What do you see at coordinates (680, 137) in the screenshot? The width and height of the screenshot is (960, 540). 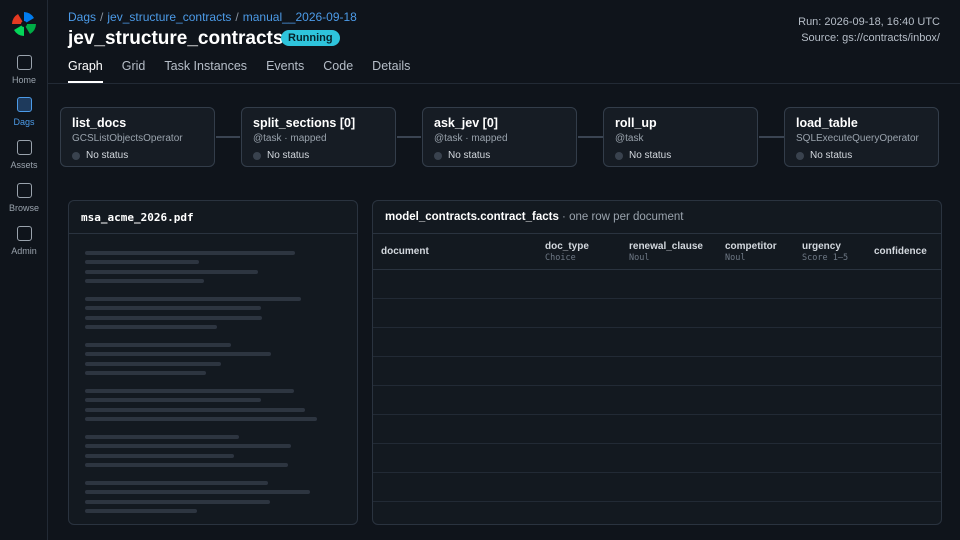 I see `task-node-roll-up: roll_up @task No status` at bounding box center [680, 137].